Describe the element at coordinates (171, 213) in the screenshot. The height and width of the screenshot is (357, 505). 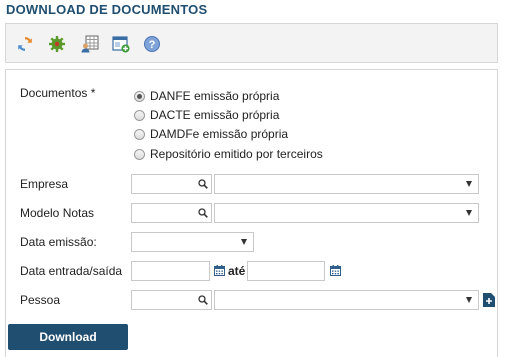
I see `modelo-notas-code-input` at that location.